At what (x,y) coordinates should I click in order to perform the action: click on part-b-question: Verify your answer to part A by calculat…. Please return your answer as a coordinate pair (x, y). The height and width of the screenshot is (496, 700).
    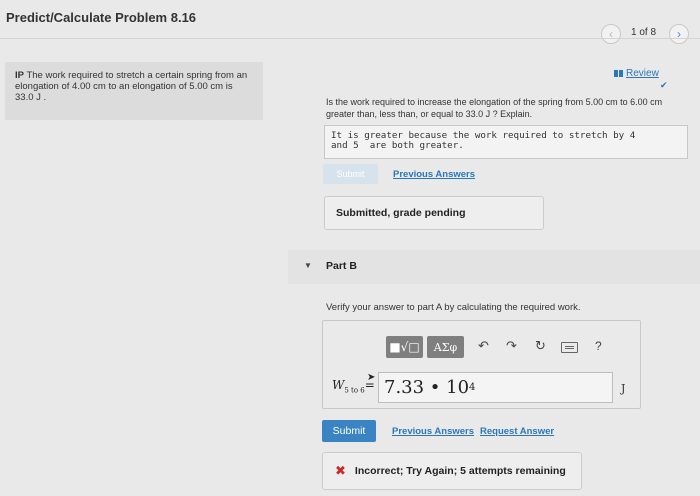
    Looking at the image, I should click on (453, 307).